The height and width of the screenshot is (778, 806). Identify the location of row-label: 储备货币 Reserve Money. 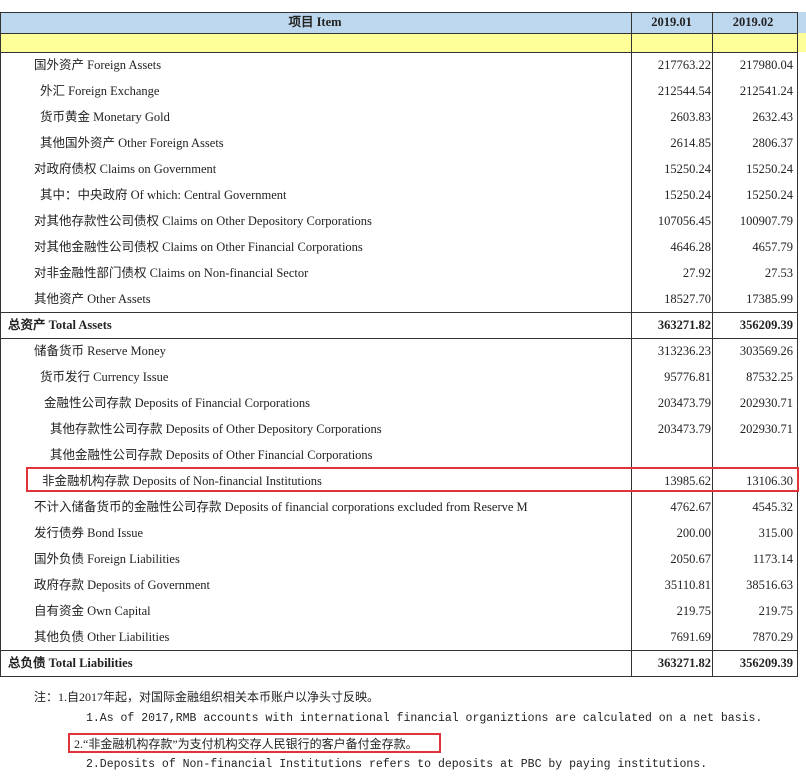
(100, 351).